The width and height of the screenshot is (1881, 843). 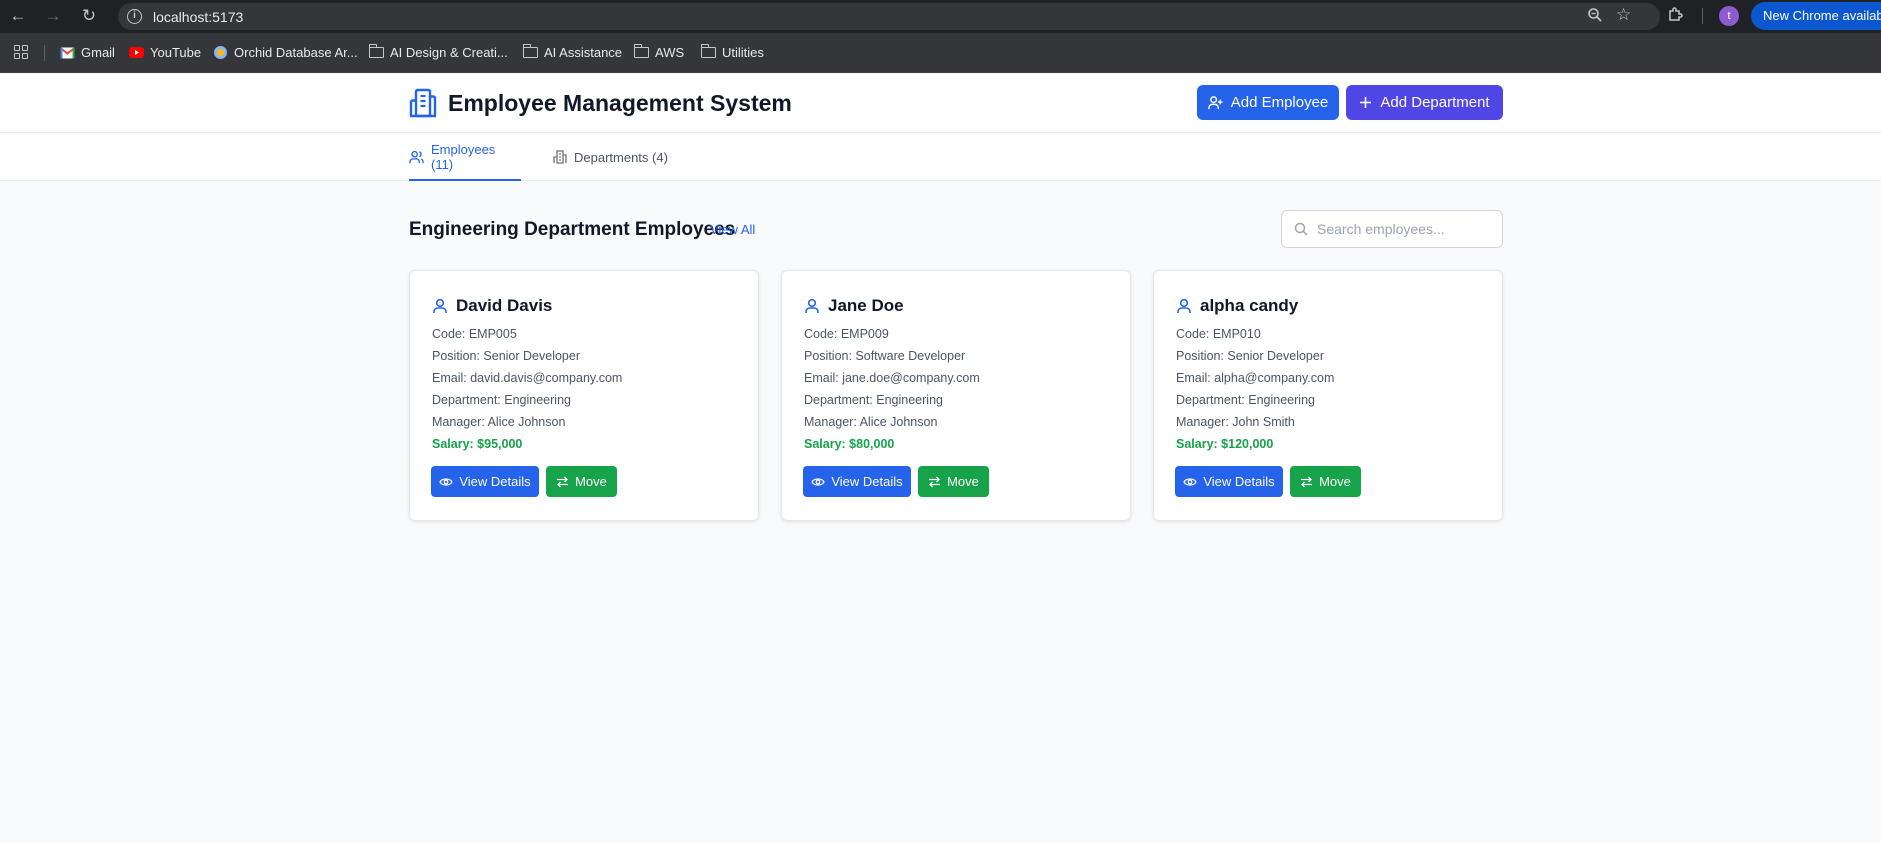 I want to click on bookmark-ai-assistance: AI Assistance, so click(x=572, y=52).